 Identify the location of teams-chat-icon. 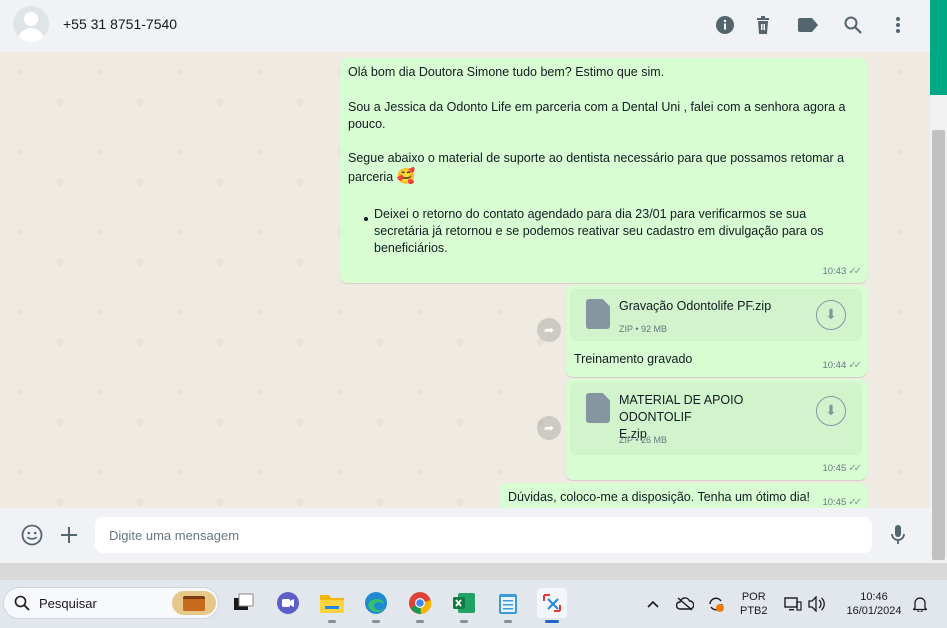
(288, 603).